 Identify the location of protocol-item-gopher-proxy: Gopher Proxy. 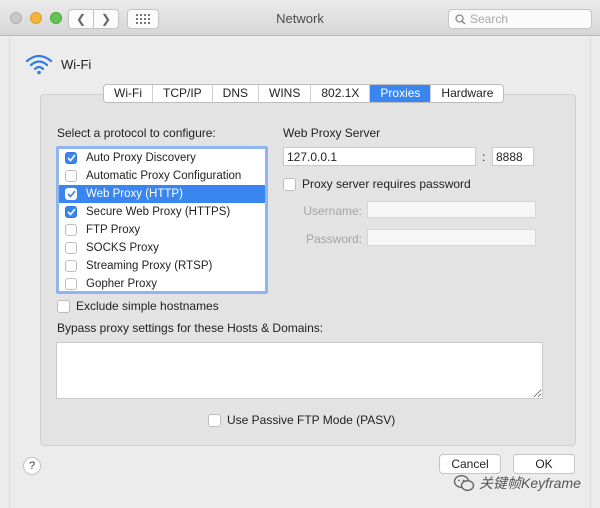
(162, 283).